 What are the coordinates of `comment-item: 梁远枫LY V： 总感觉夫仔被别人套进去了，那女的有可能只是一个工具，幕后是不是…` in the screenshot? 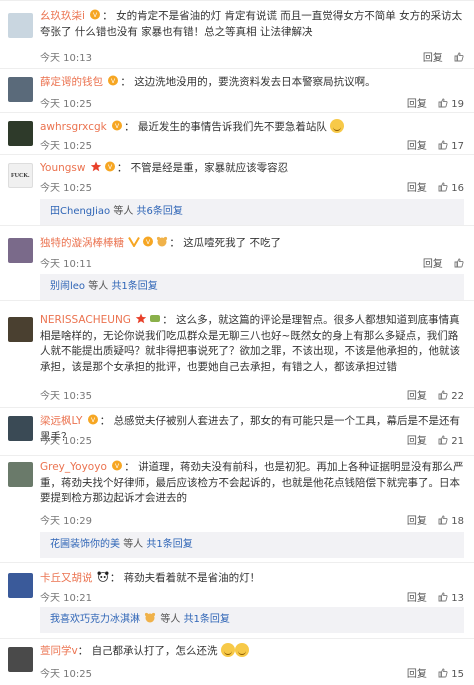 It's located at (237, 431).